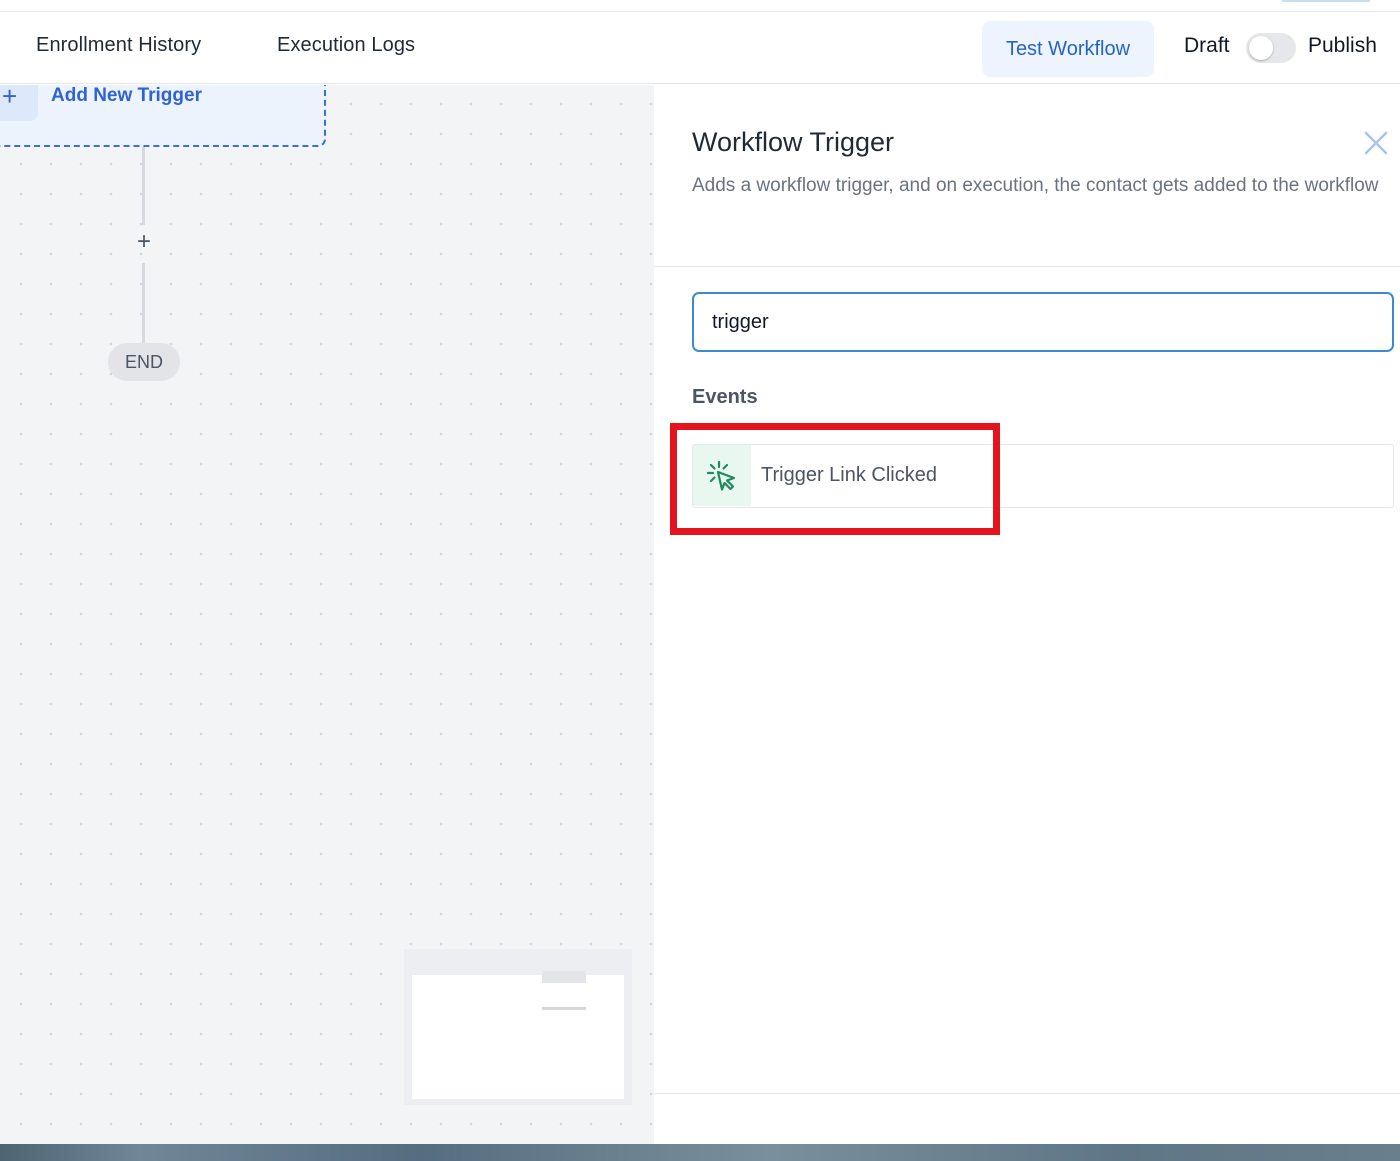 This screenshot has width=1400, height=1161. I want to click on panel-title: Workflow Trigger, so click(793, 142).